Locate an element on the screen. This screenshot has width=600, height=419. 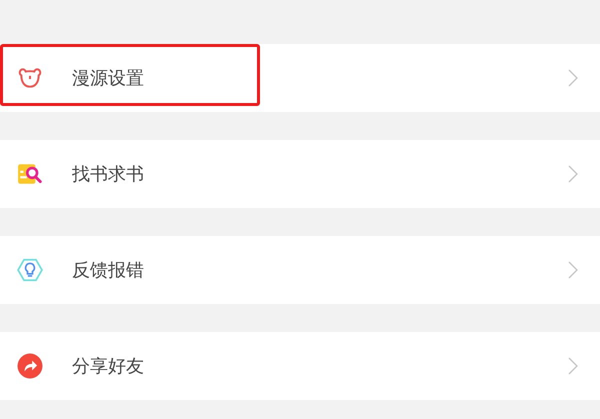
lightbulb-icon is located at coordinates (30, 270).